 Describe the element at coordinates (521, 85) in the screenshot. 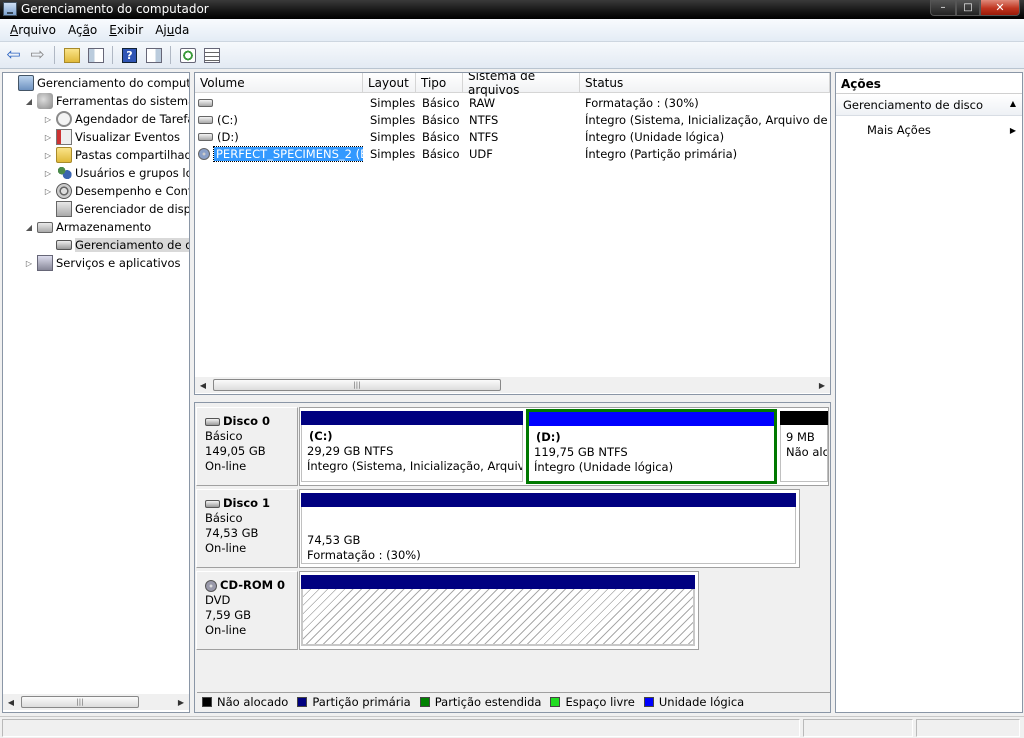

I see `column-header-fs: Sistema de arquivos` at that location.